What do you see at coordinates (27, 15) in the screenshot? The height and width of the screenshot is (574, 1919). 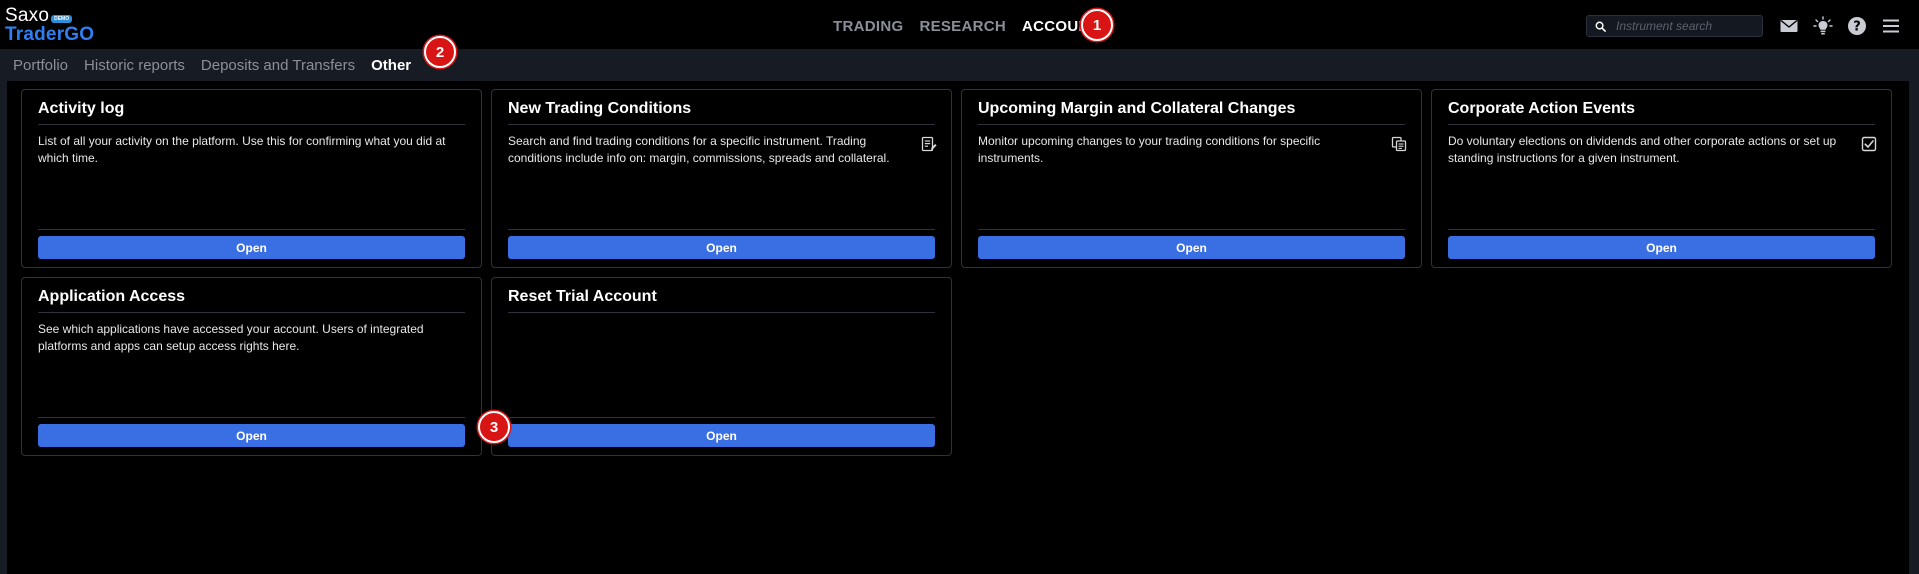 I see `brand-name-top: Saxo` at bounding box center [27, 15].